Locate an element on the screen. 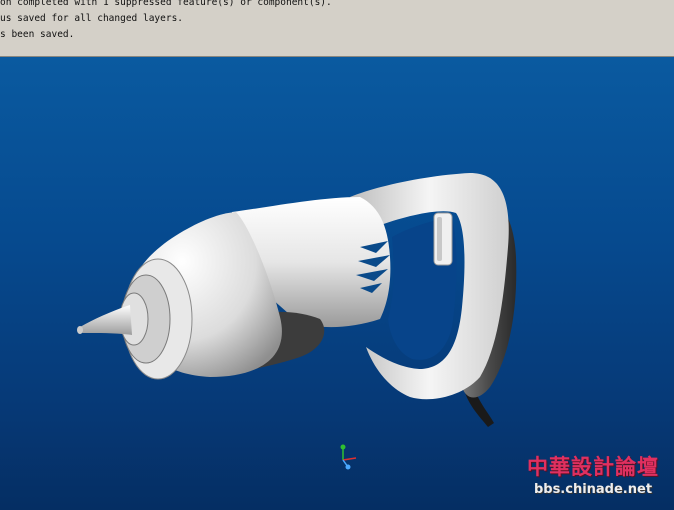 The height and width of the screenshot is (510, 674). watermark-logo: 中華設計論壇 bbs.chinade.net is located at coordinates (593, 478).